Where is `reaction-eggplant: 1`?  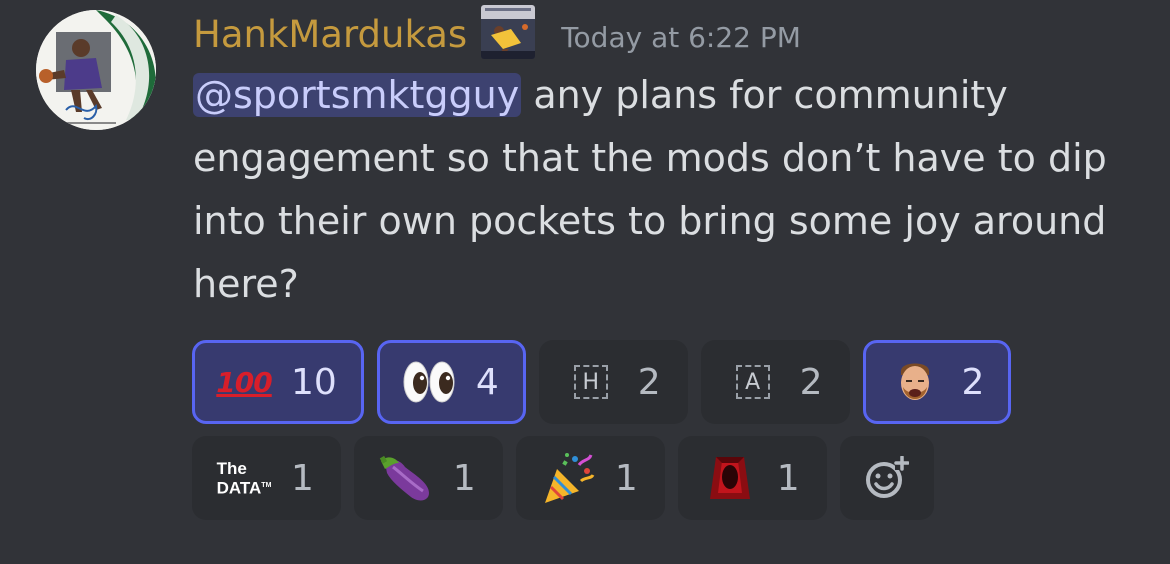 reaction-eggplant: 1 is located at coordinates (428, 478).